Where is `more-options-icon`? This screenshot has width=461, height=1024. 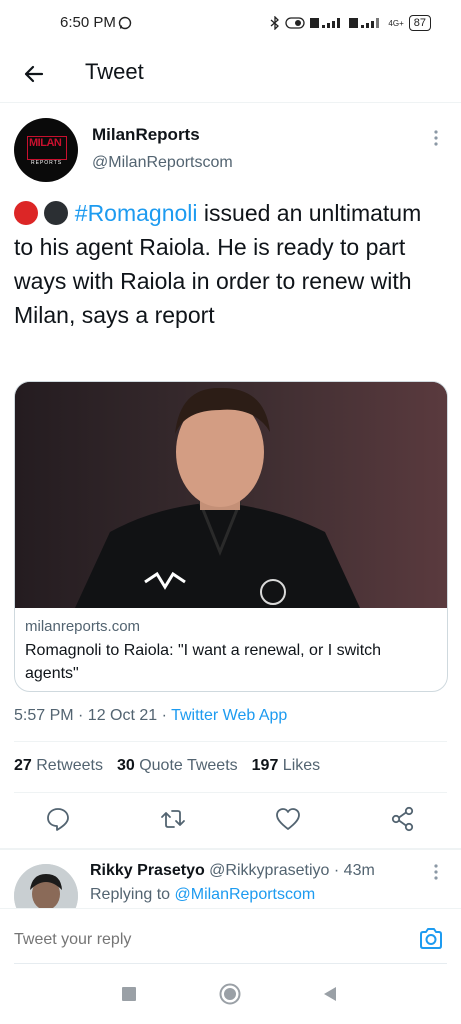
more-options-icon is located at coordinates (436, 138).